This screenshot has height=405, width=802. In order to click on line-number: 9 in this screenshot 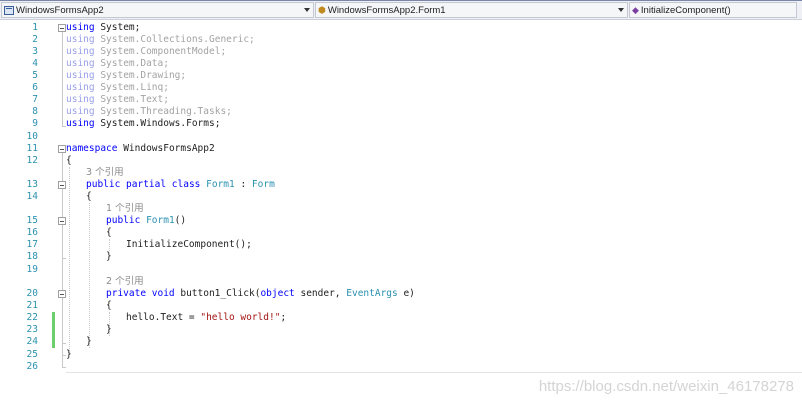, I will do `click(35, 123)`.